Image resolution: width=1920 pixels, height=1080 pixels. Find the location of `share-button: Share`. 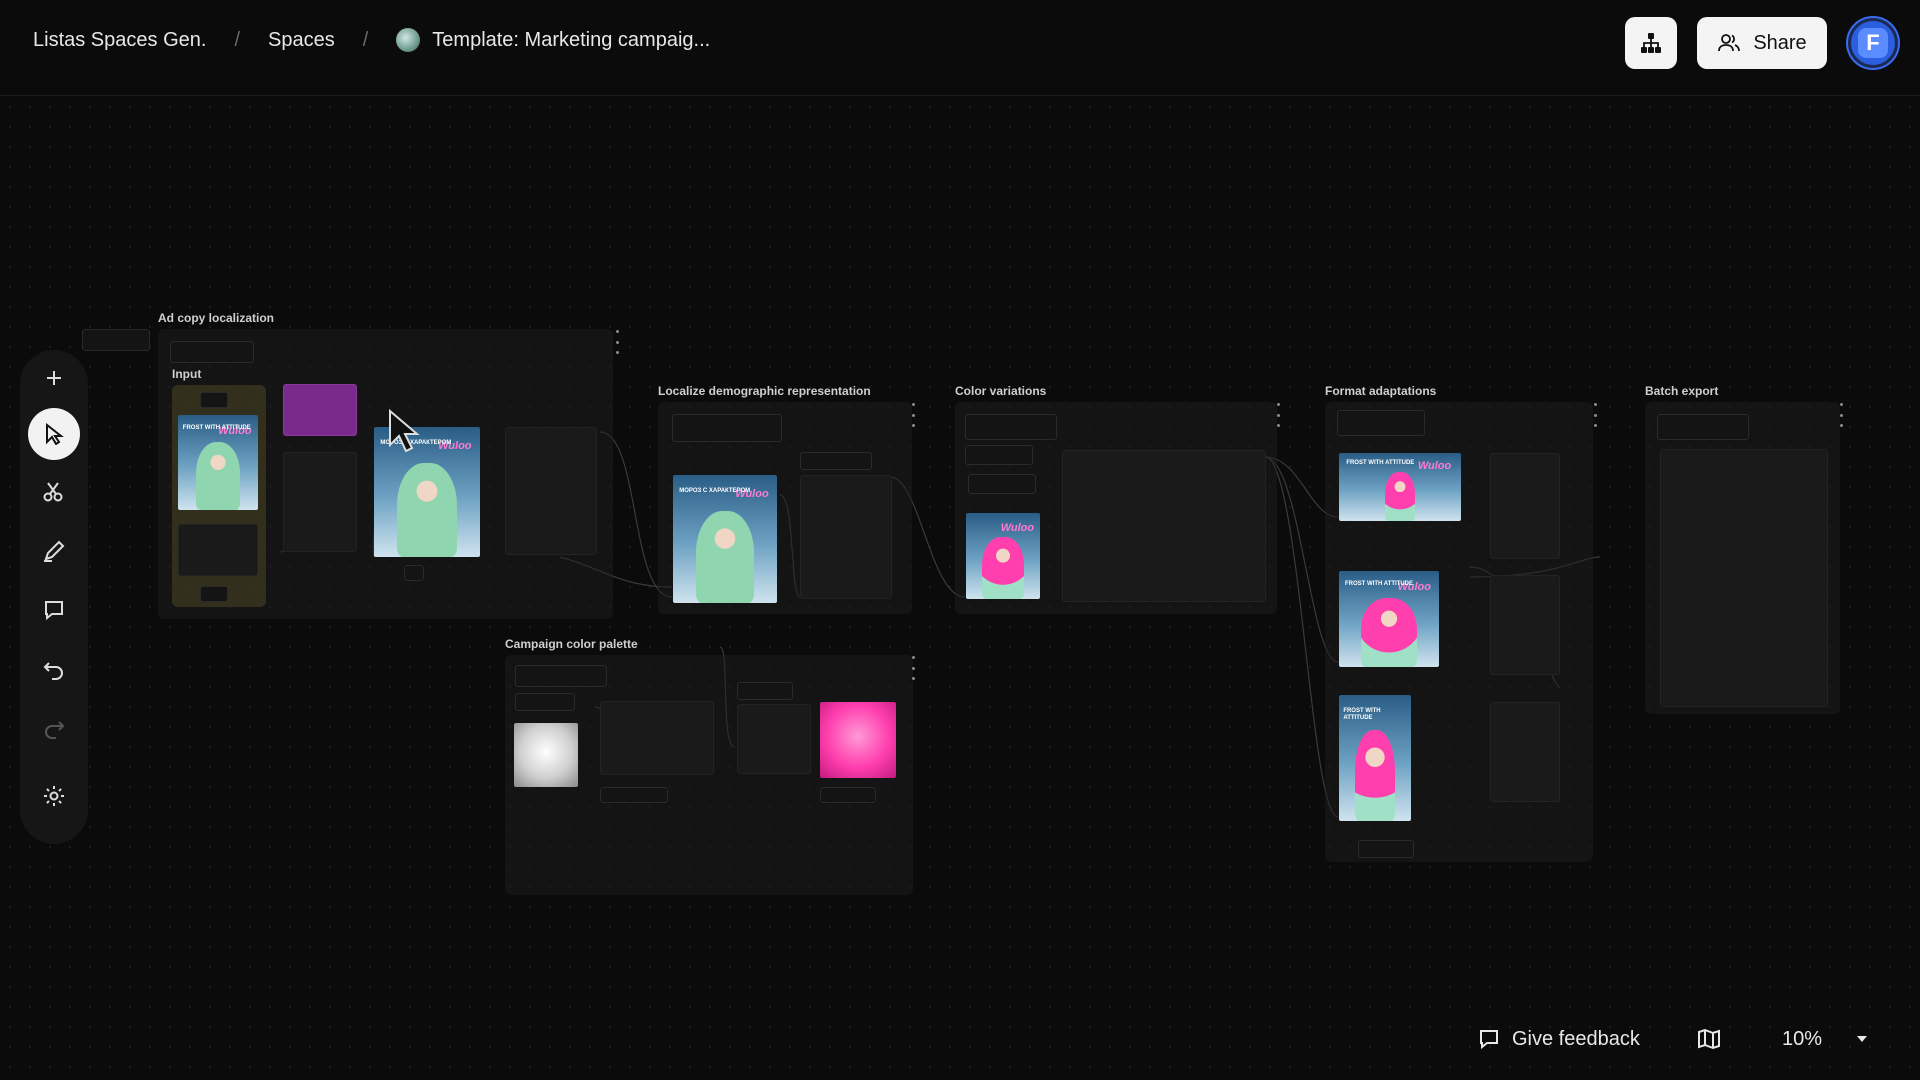

share-button: Share is located at coordinates (1762, 43).